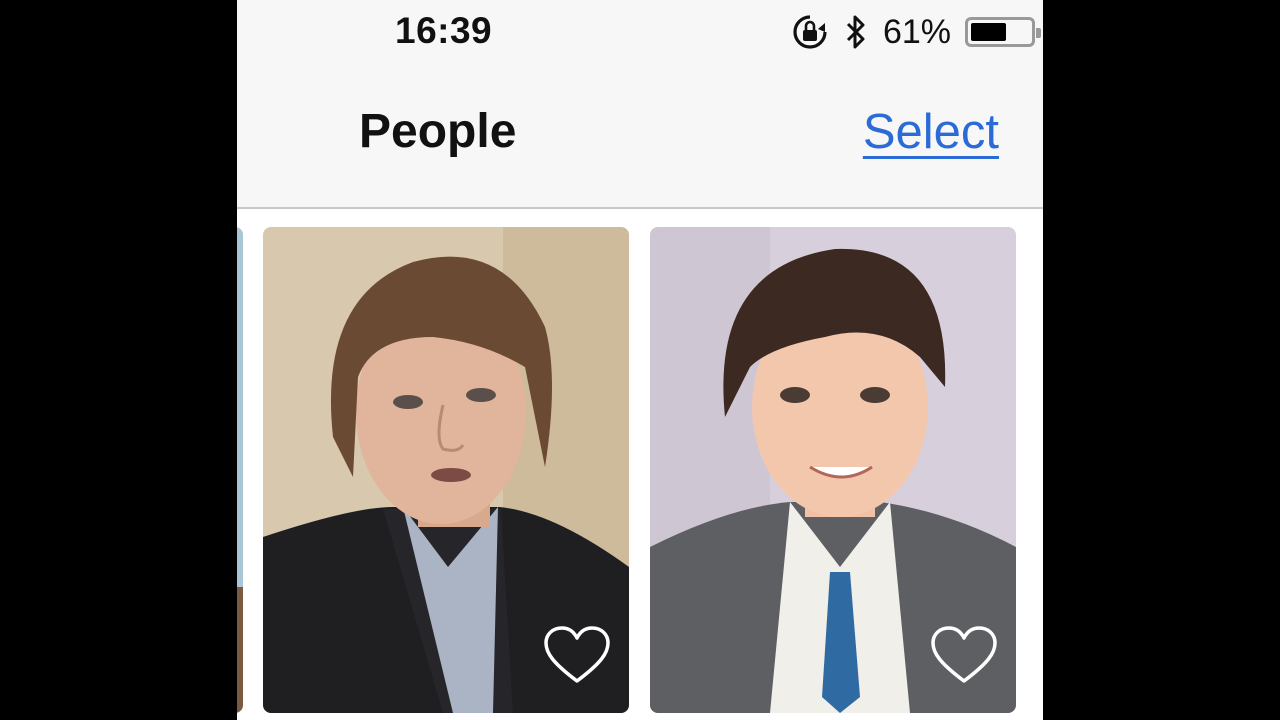  I want to click on rotation-lock-icon, so click(810, 32).